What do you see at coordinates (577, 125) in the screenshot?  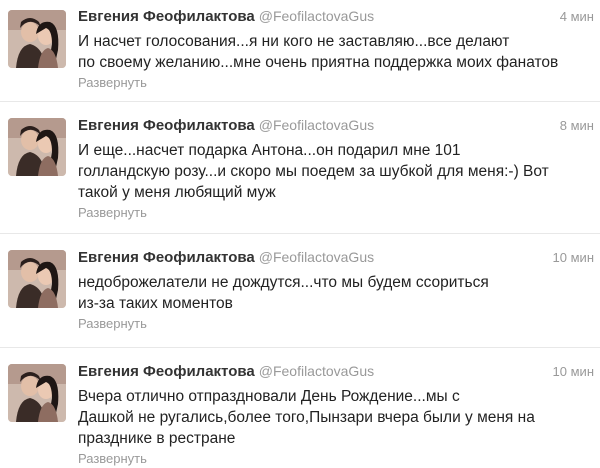 I see `tweet-timestamp: 8 мин` at bounding box center [577, 125].